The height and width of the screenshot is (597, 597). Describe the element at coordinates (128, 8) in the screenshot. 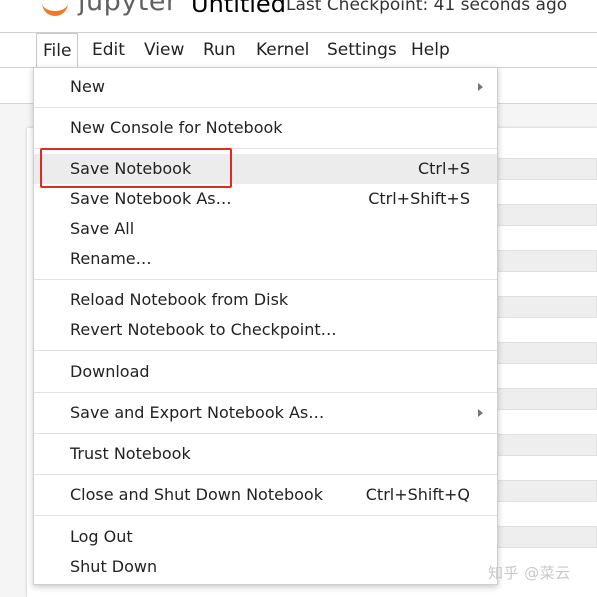

I see `logo-text: jupyter` at that location.